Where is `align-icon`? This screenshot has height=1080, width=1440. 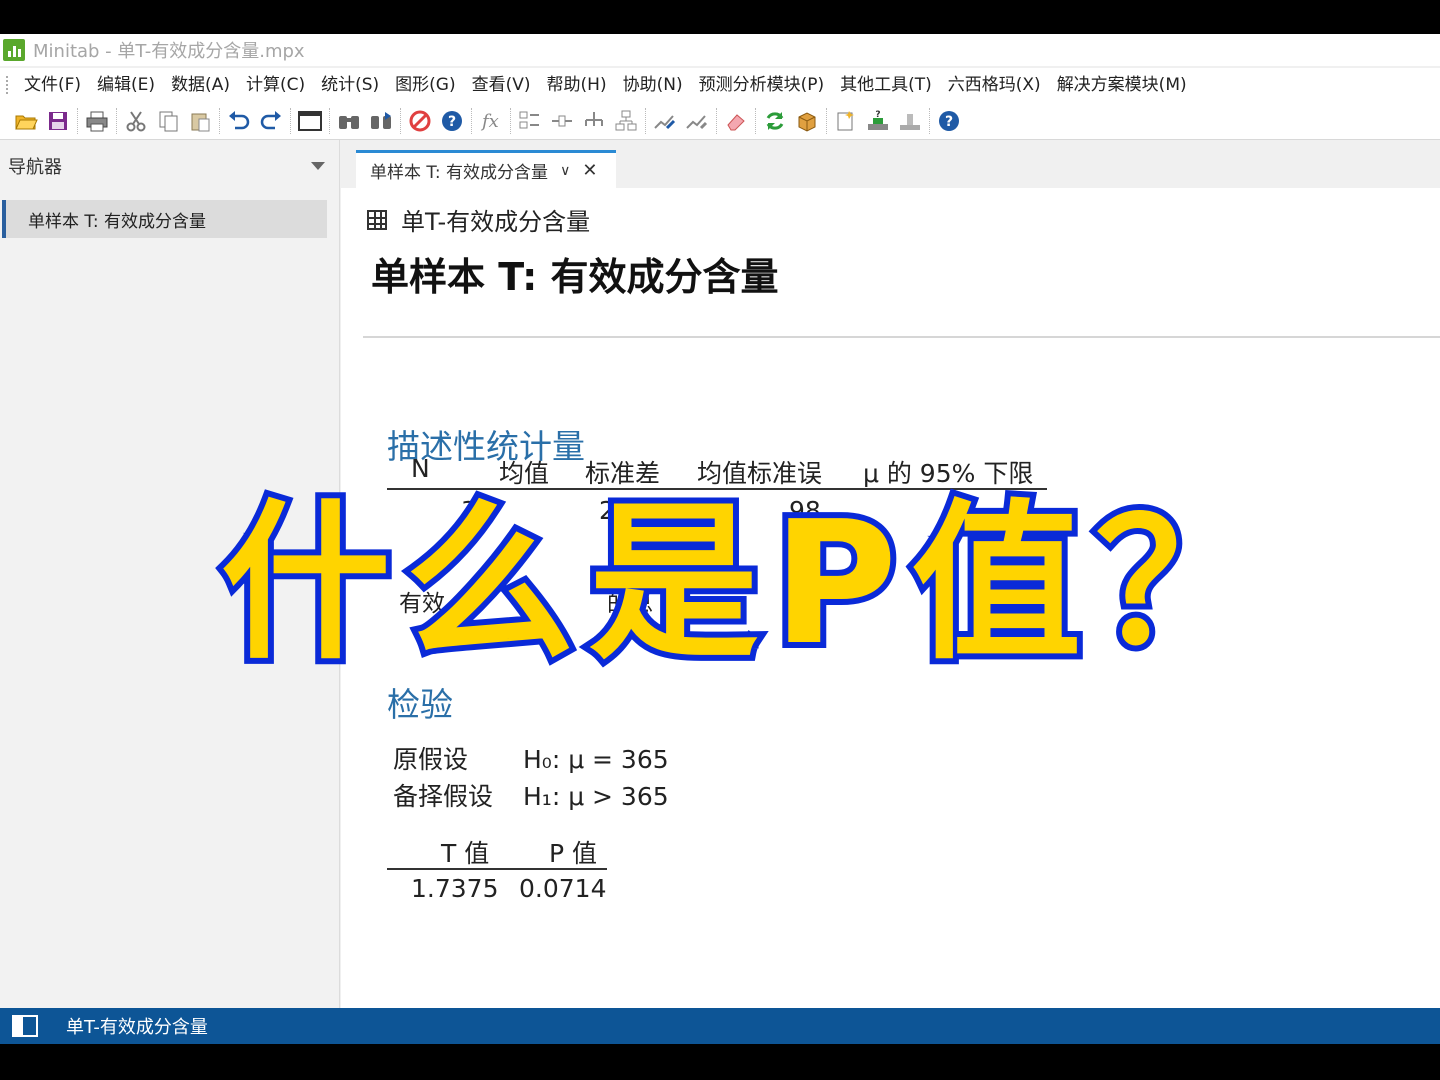
align-icon is located at coordinates (562, 121).